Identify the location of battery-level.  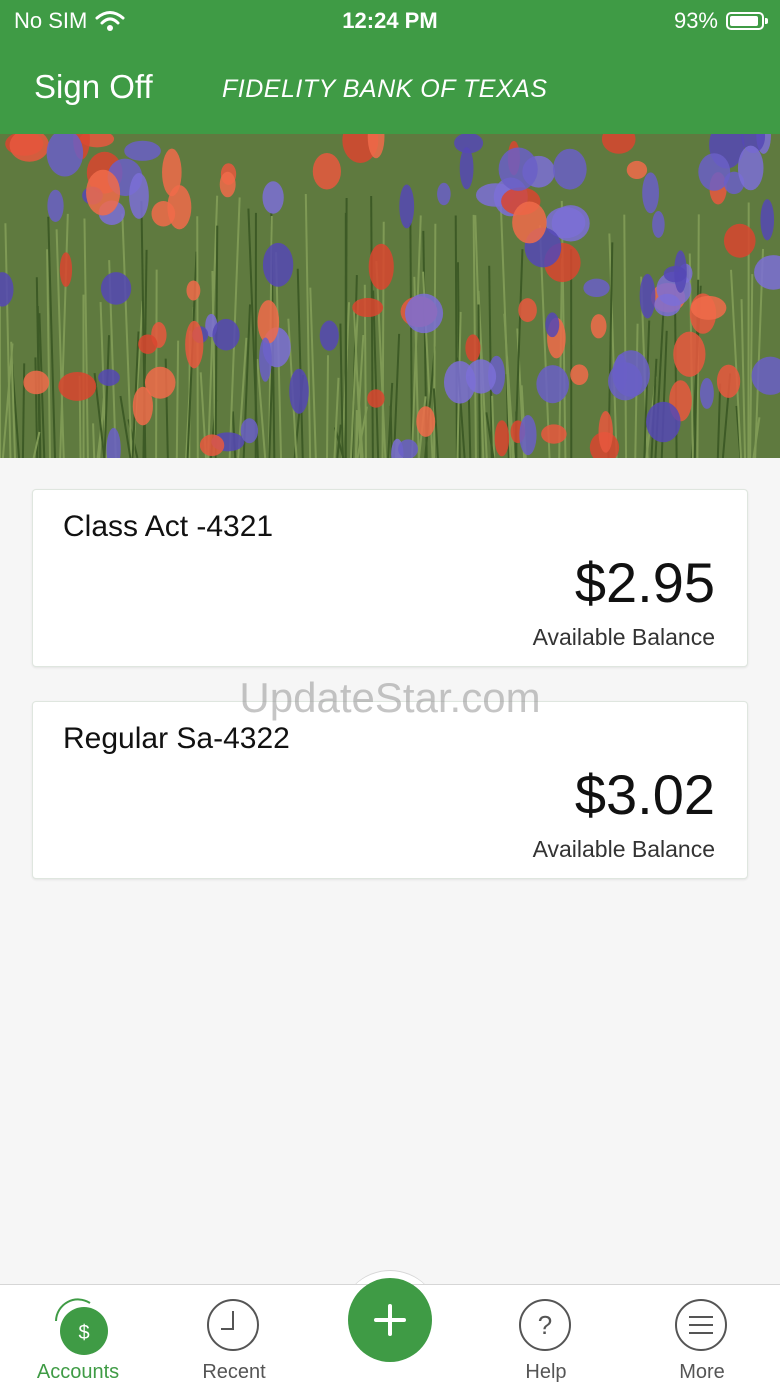
(744, 21).